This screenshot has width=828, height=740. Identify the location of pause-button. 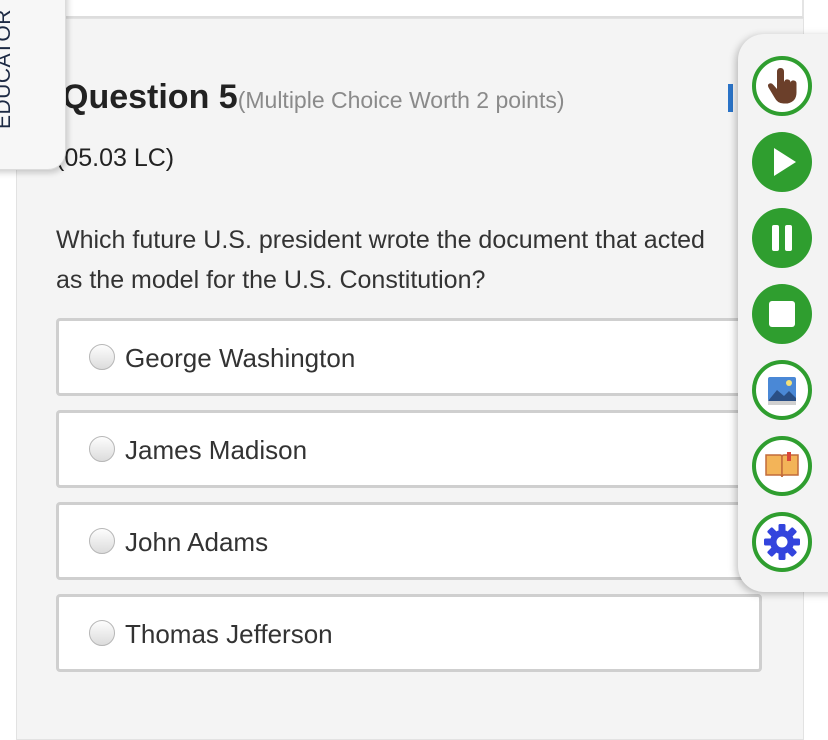
(782, 238).